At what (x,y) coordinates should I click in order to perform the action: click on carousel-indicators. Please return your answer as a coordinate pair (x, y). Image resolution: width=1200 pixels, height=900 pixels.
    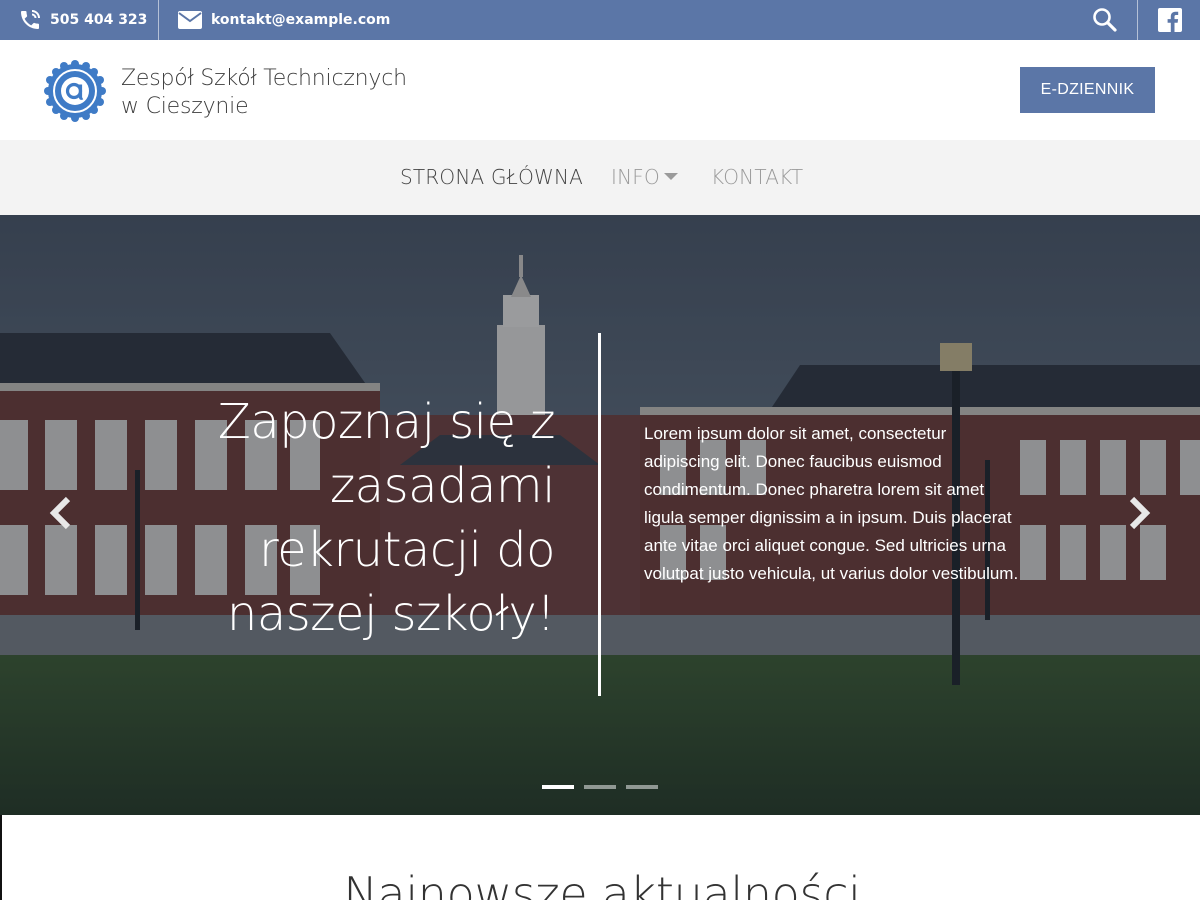
    Looking at the image, I should click on (600, 787).